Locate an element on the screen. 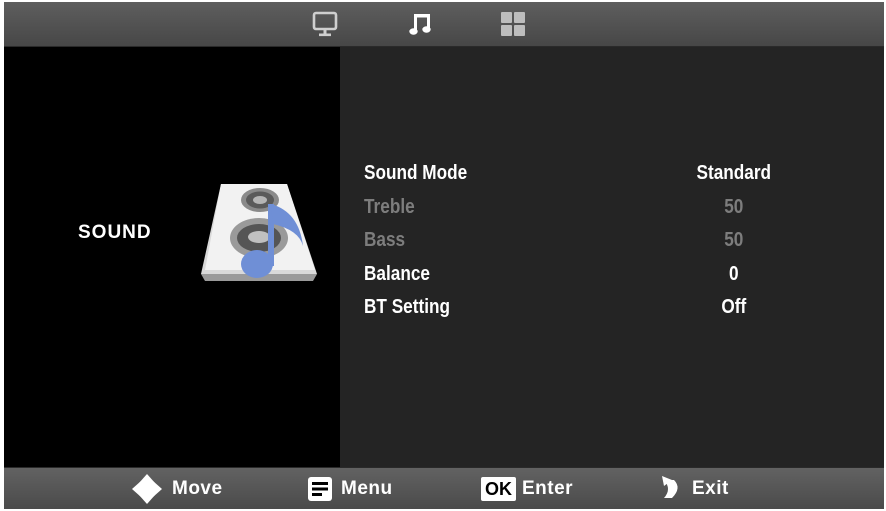 This screenshot has height=511, width=886. speaker-music-icon is located at coordinates (259, 235).